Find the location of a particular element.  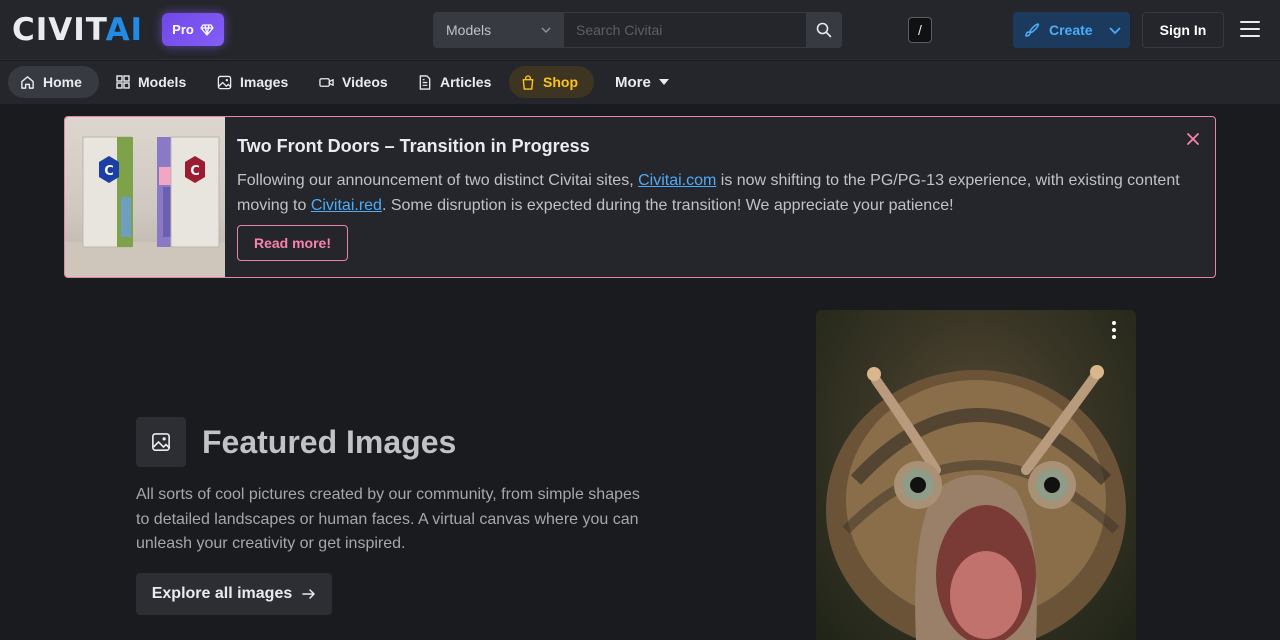

more-options-icon is located at coordinates (1114, 332).